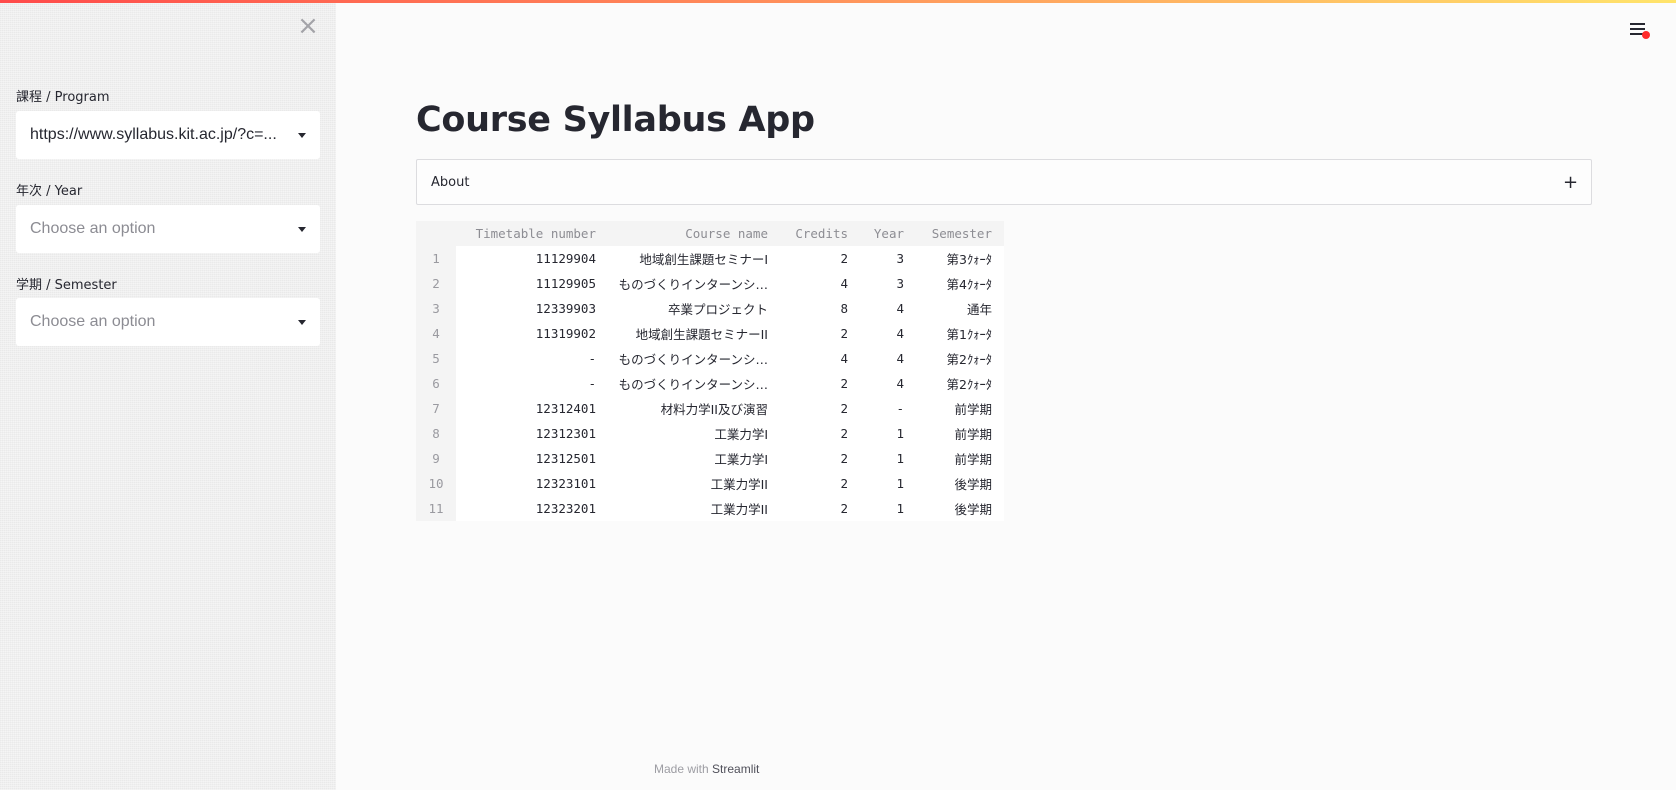 This screenshot has height=790, width=1676. I want to click on table-row: 8 12312301 工業力学I 2 1 前学期, so click(710, 433).